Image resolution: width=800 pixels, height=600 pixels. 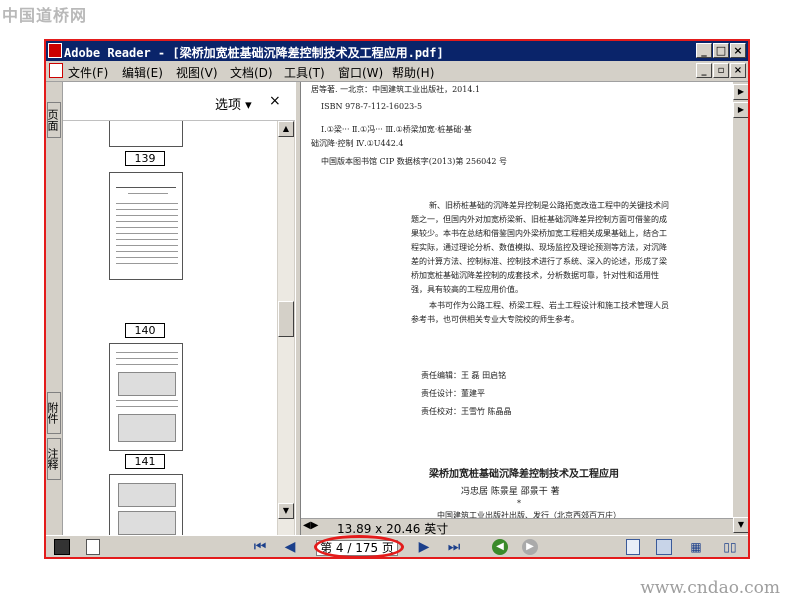 What do you see at coordinates (696, 547) in the screenshot?
I see `facing-layout-icon: ▦` at bounding box center [696, 547].